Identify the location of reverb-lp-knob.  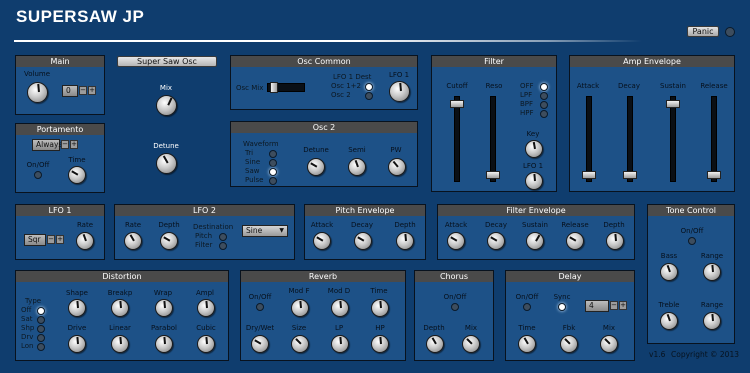
(340, 344).